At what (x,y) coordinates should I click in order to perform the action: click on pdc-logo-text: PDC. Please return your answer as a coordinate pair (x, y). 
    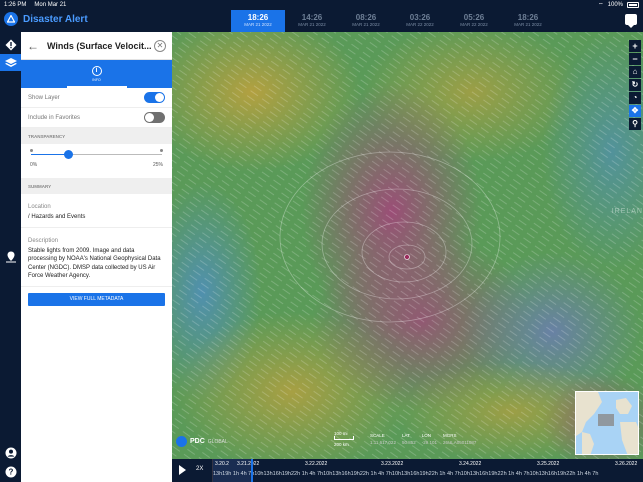
    Looking at the image, I should click on (197, 441).